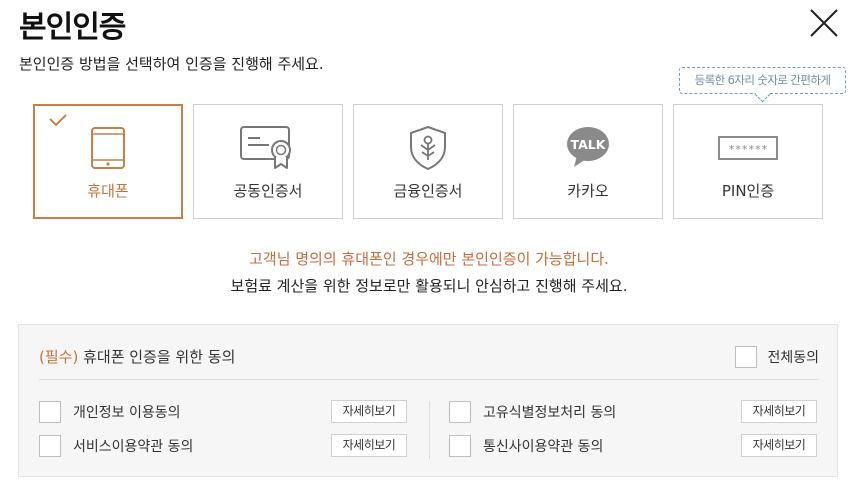 This screenshot has width=858, height=500. I want to click on method-kakao-button: TALK 카카오, so click(588, 161).